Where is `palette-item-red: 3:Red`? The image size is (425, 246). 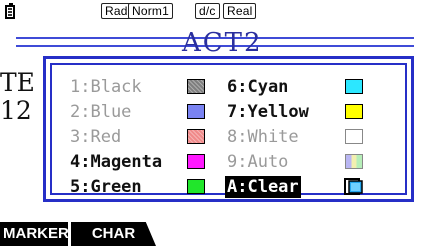 palette-item-red: 3:Red is located at coordinates (96, 137).